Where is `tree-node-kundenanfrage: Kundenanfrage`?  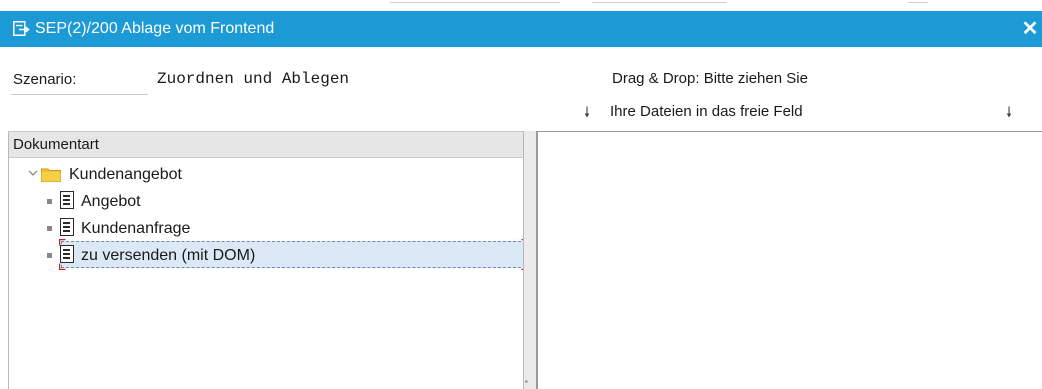 tree-node-kundenanfrage: Kundenanfrage is located at coordinates (147, 229).